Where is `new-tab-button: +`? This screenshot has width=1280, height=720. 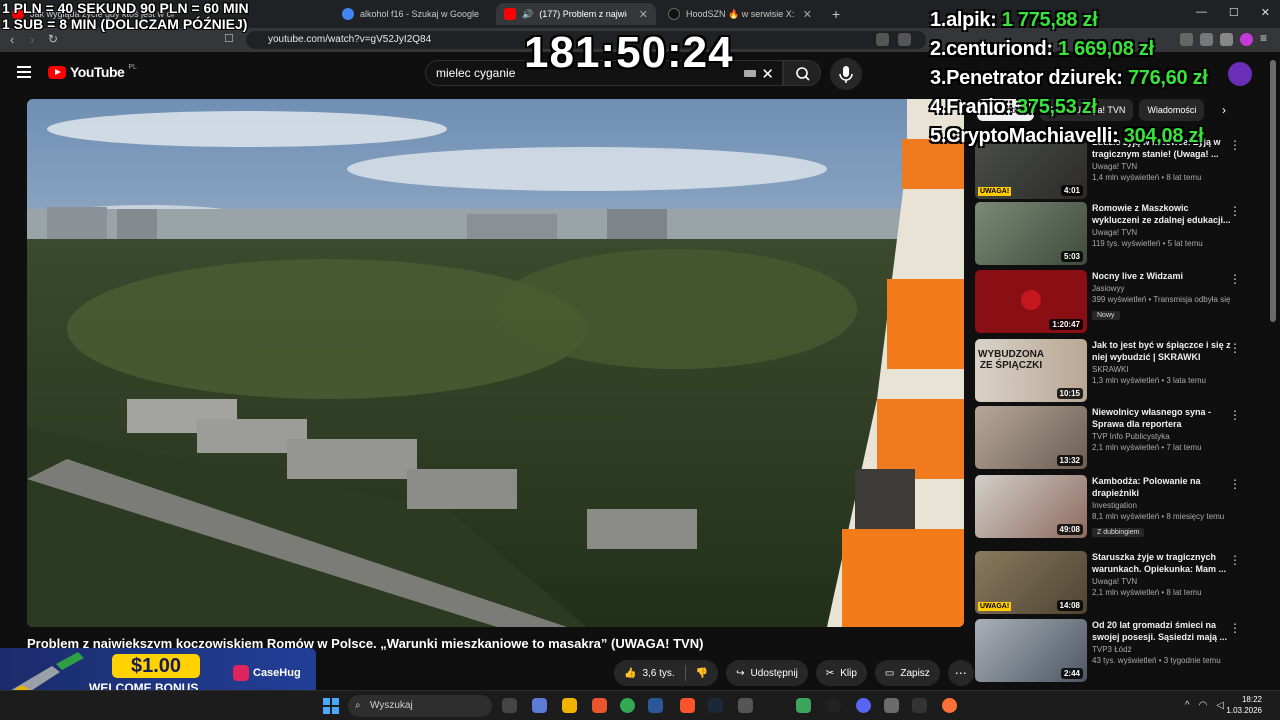
new-tab-button: + is located at coordinates (834, 14).